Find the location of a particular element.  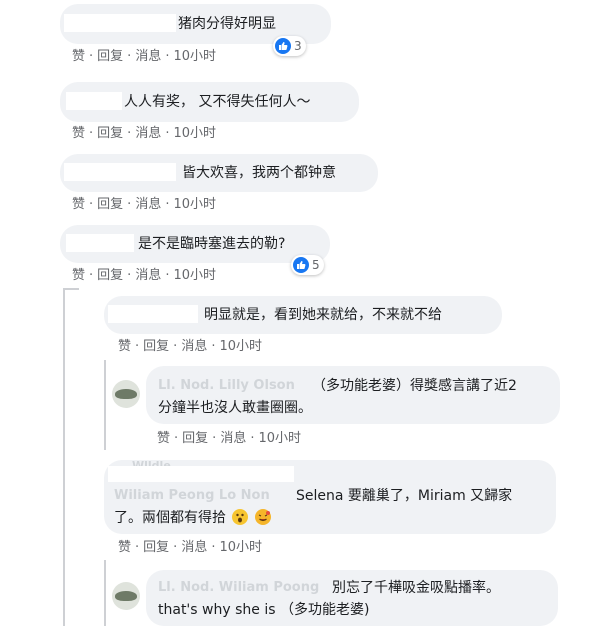

reaction-count: 5 is located at coordinates (316, 265).